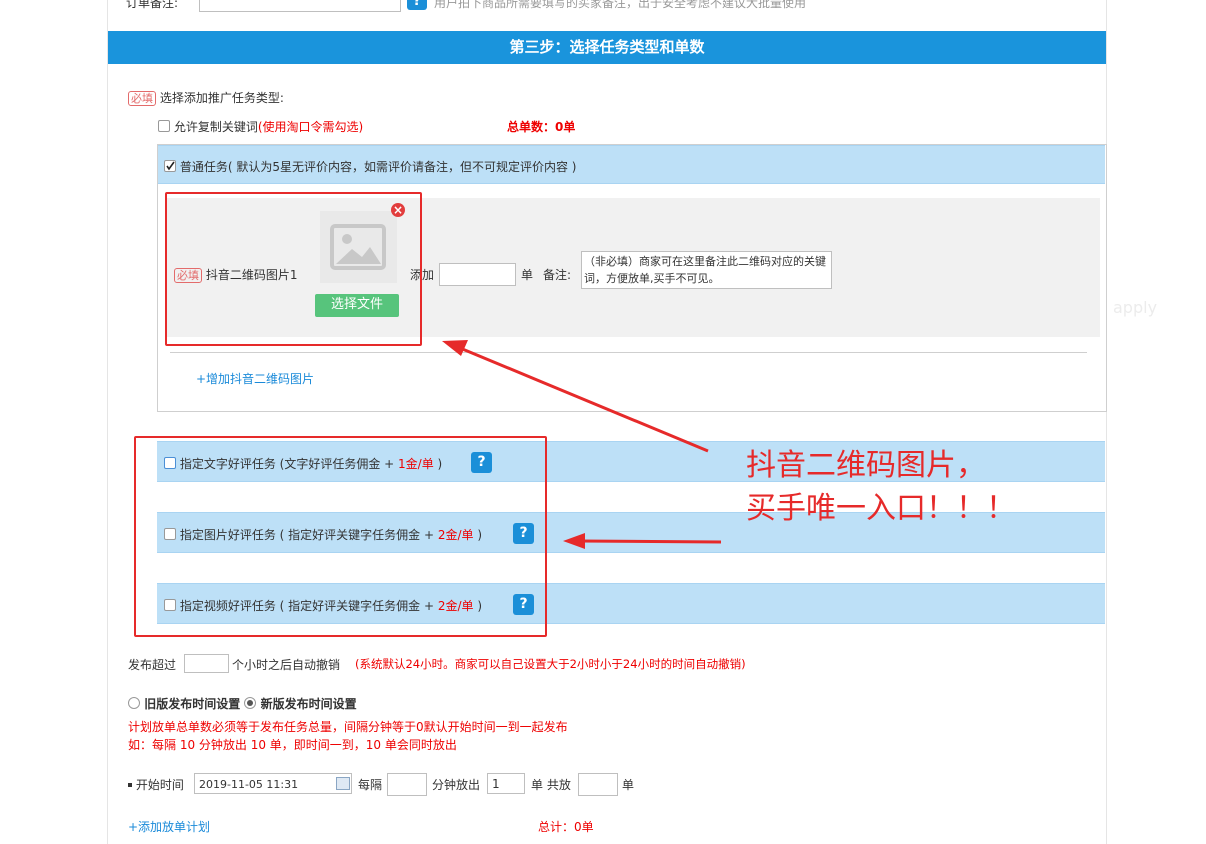  Describe the element at coordinates (566, 827) in the screenshot. I see `schedule-total: 总计：0单` at that location.